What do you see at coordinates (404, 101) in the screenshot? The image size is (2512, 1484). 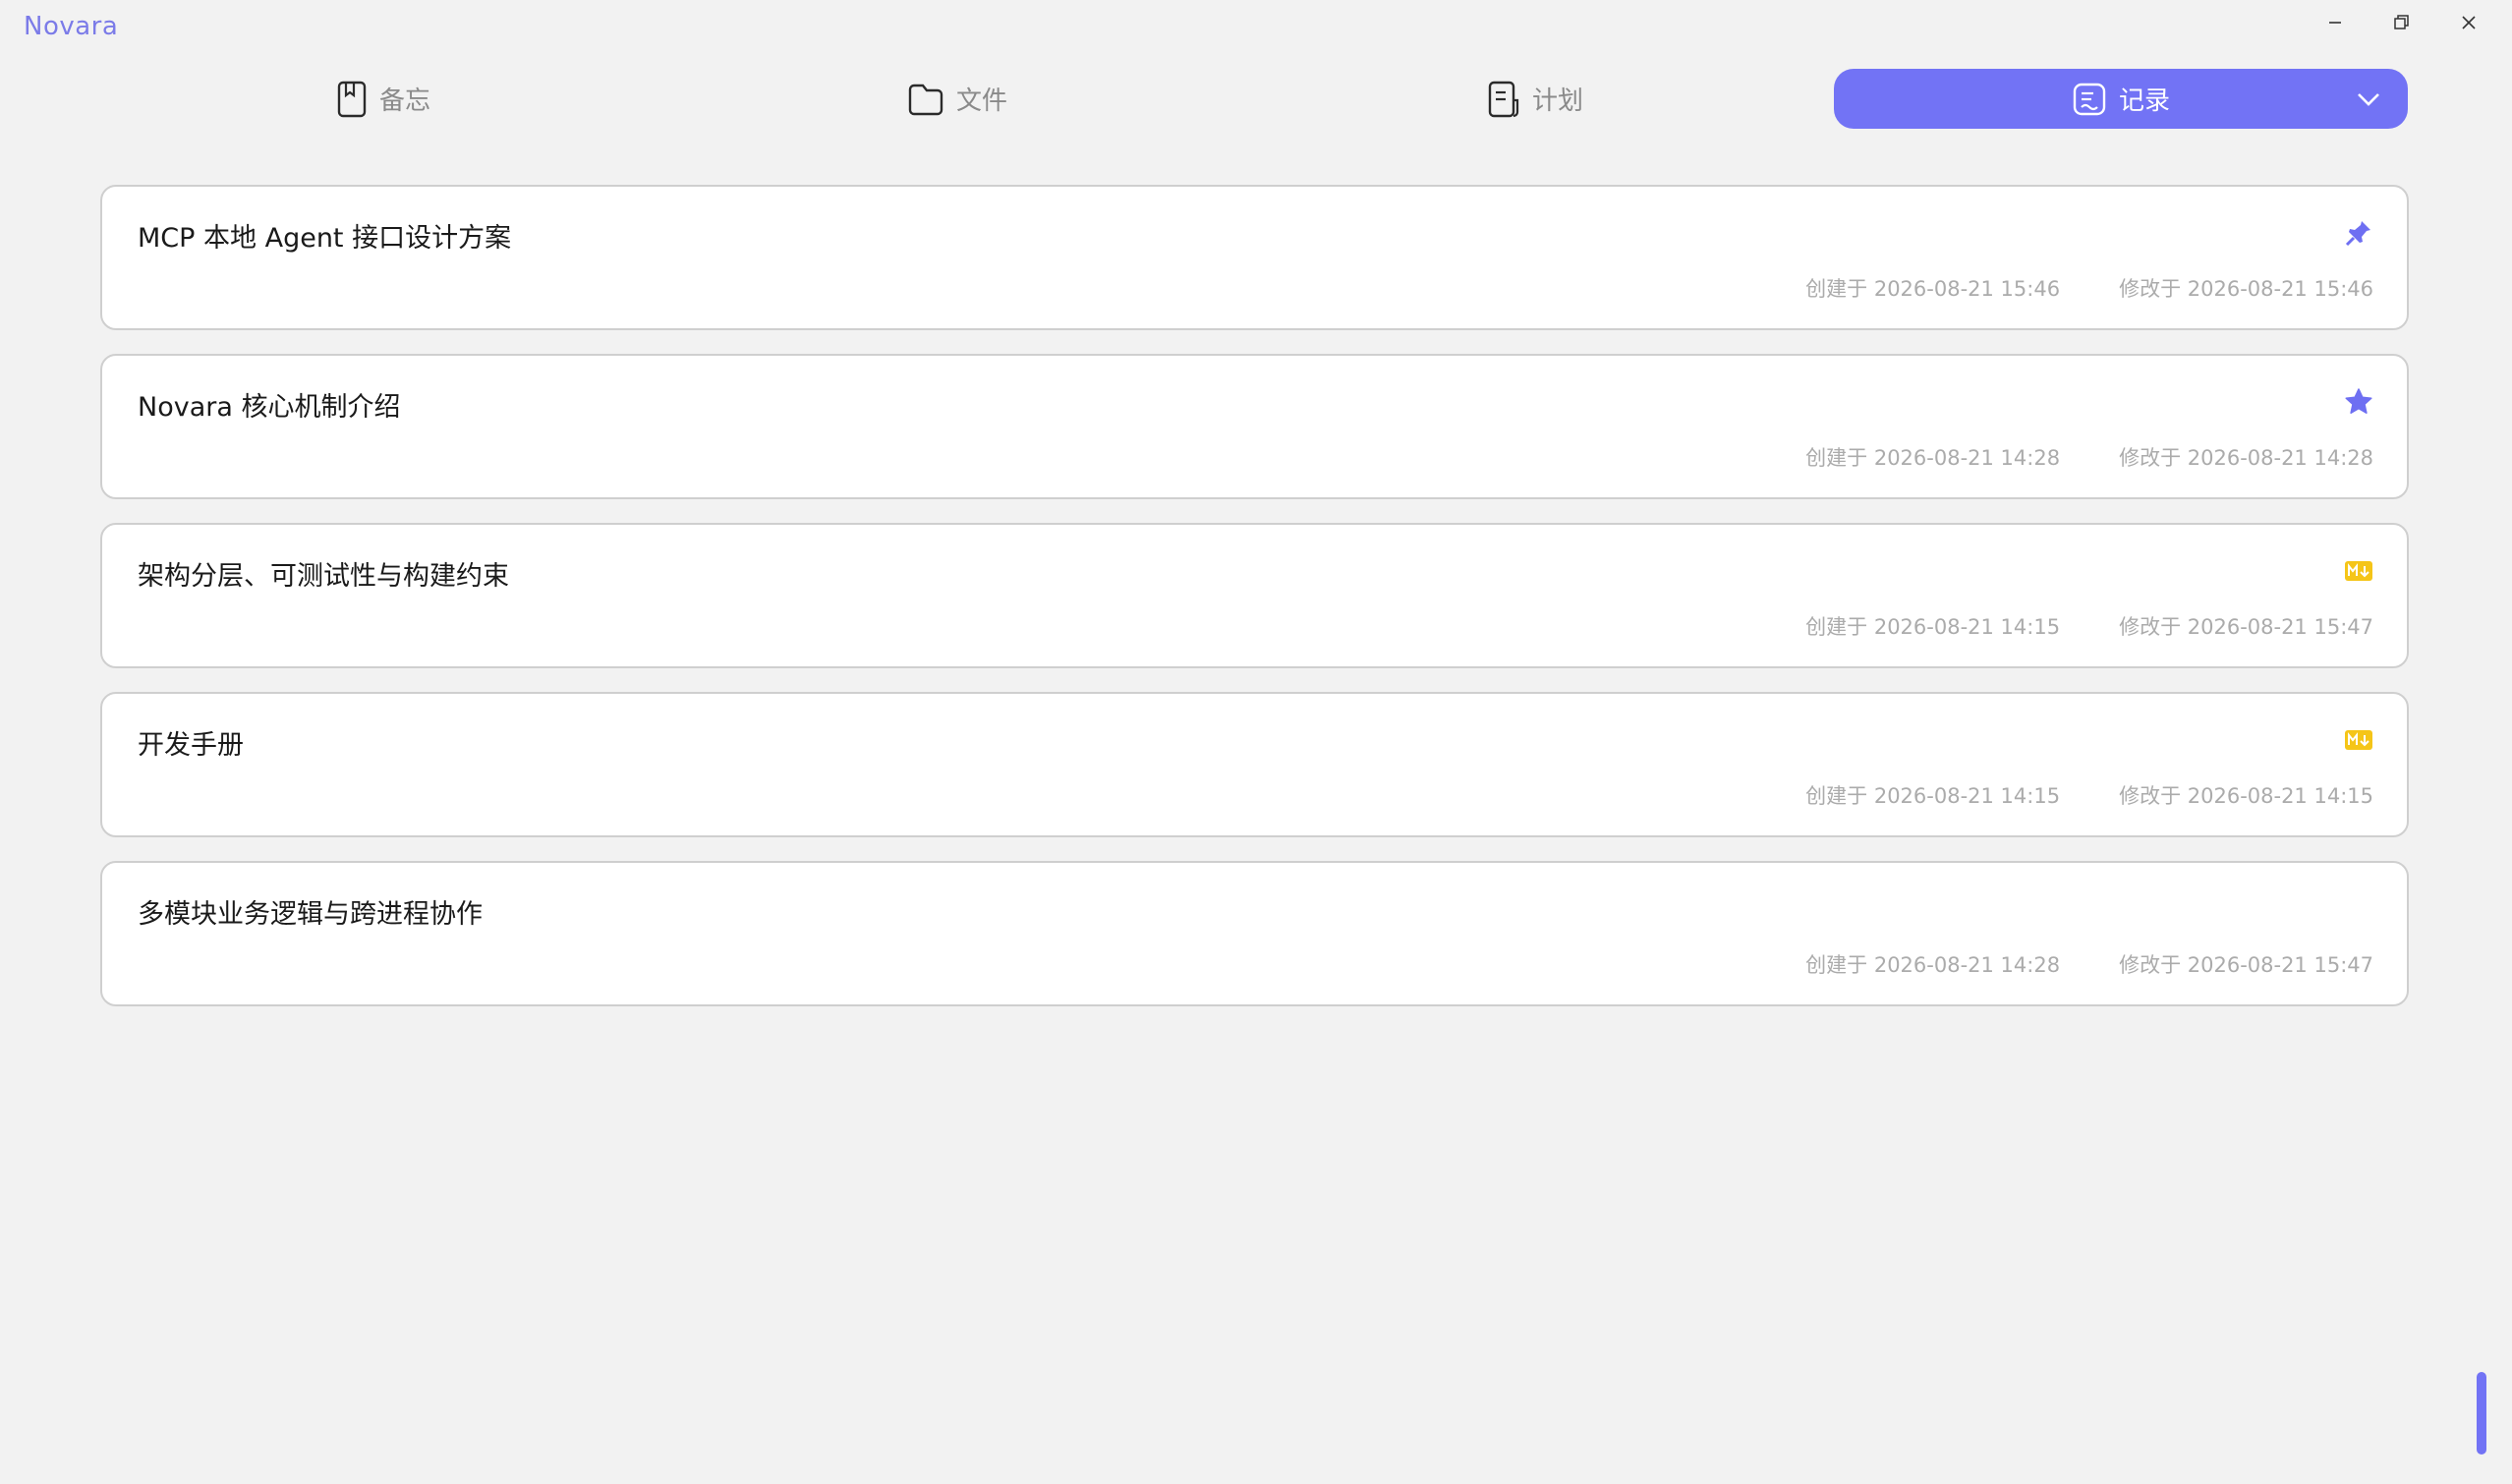 I see `tab-label: 备忘` at bounding box center [404, 101].